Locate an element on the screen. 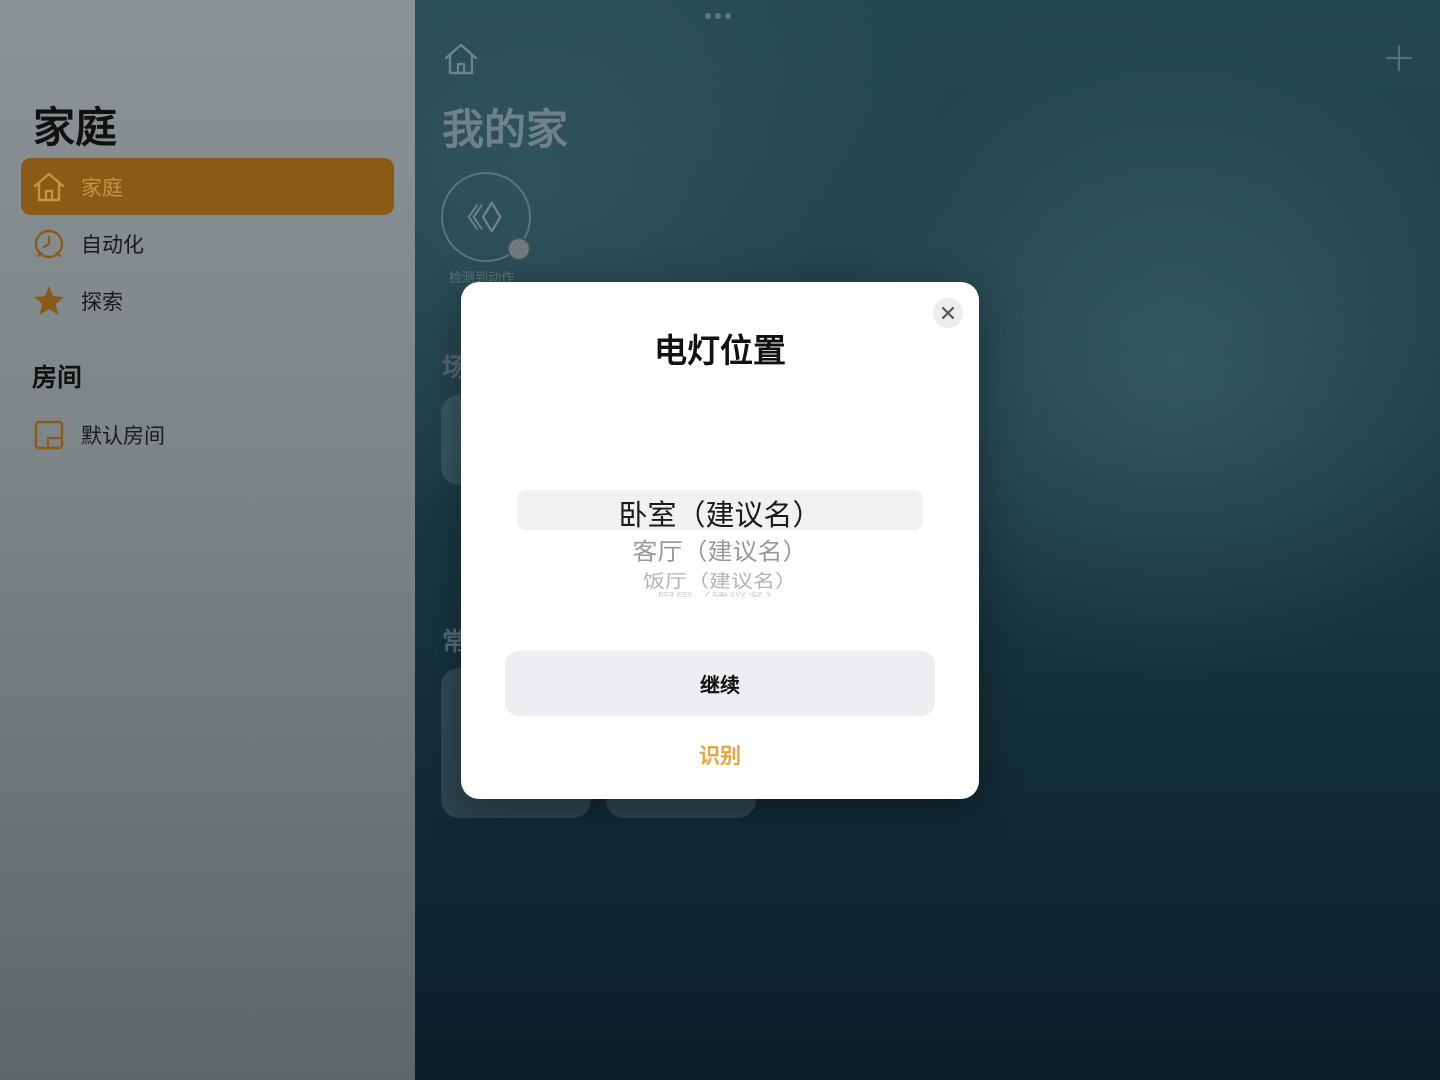  room-icon is located at coordinates (49, 435).